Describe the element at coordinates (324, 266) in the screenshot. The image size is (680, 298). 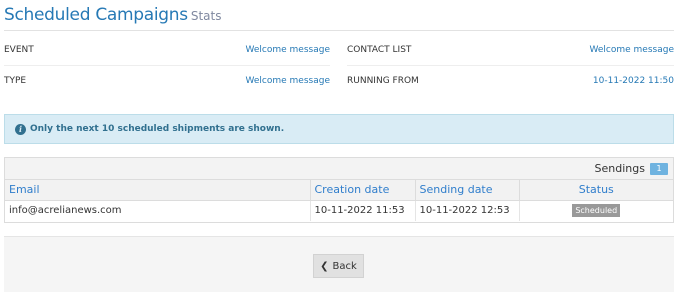
I see `chevron-left-icon: ❮` at that location.